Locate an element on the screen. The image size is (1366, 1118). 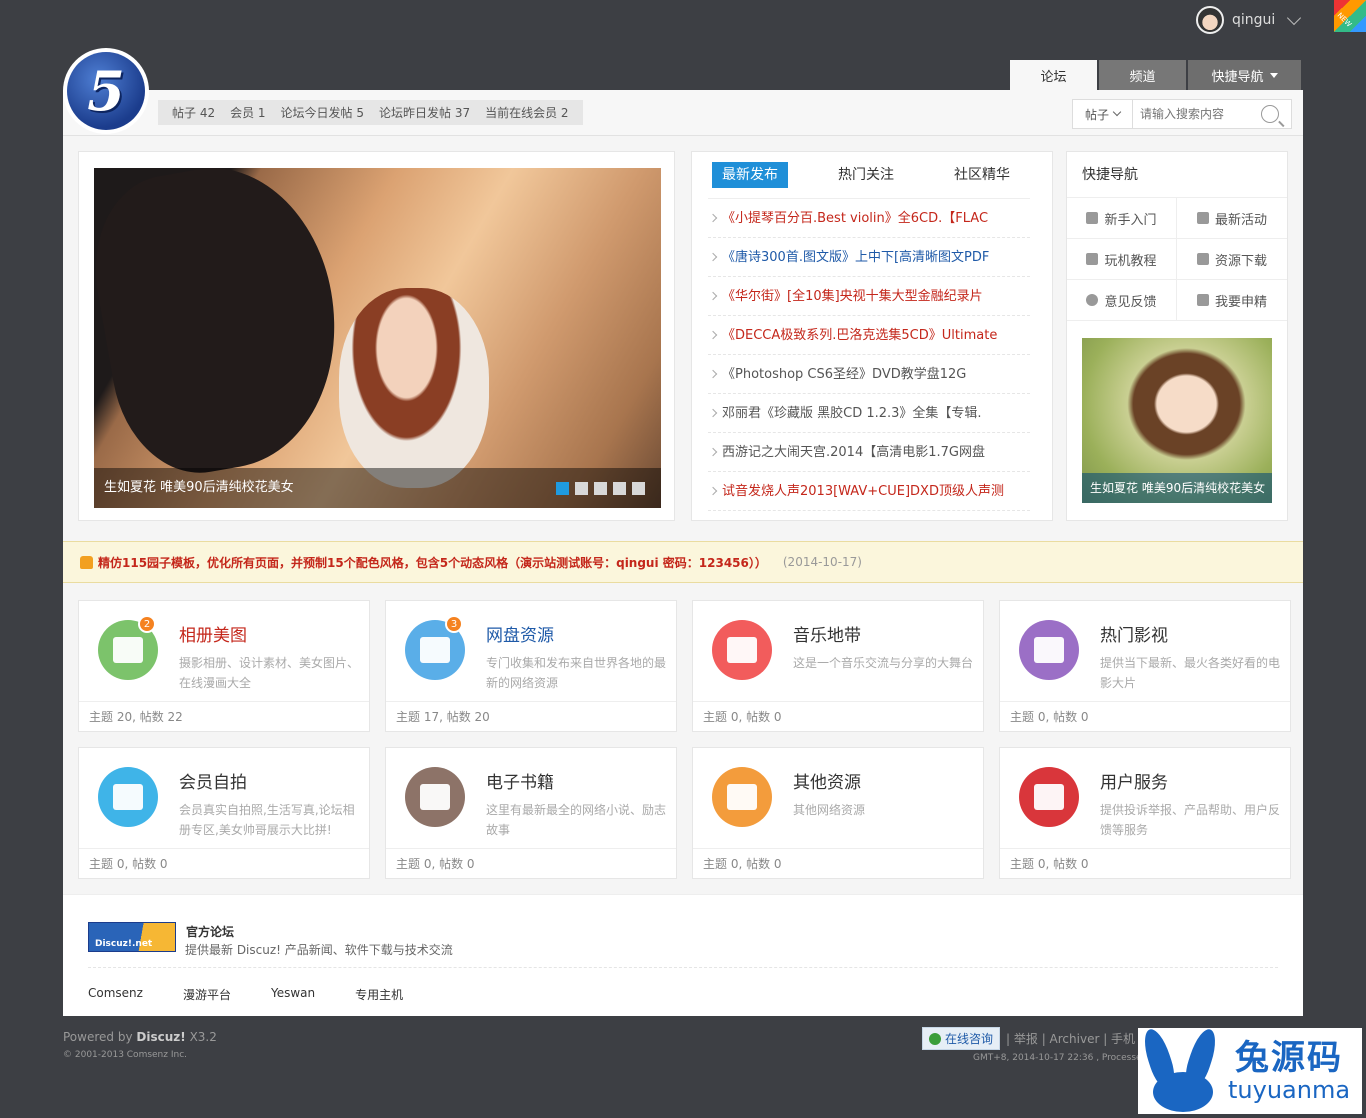
stat-yesterday: 论坛昨日发帖 37 is located at coordinates (425, 113).